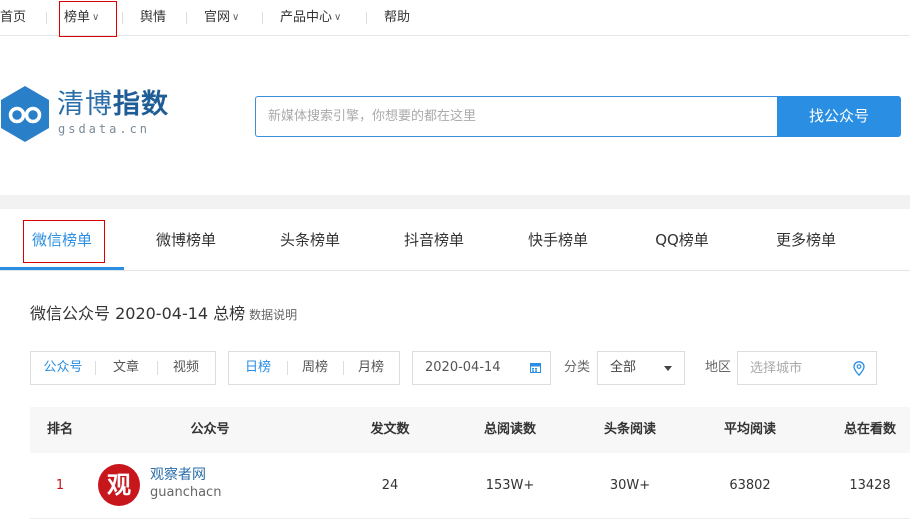 The height and width of the screenshot is (521, 910). I want to click on filter-accounts: 公众号, so click(63, 368).